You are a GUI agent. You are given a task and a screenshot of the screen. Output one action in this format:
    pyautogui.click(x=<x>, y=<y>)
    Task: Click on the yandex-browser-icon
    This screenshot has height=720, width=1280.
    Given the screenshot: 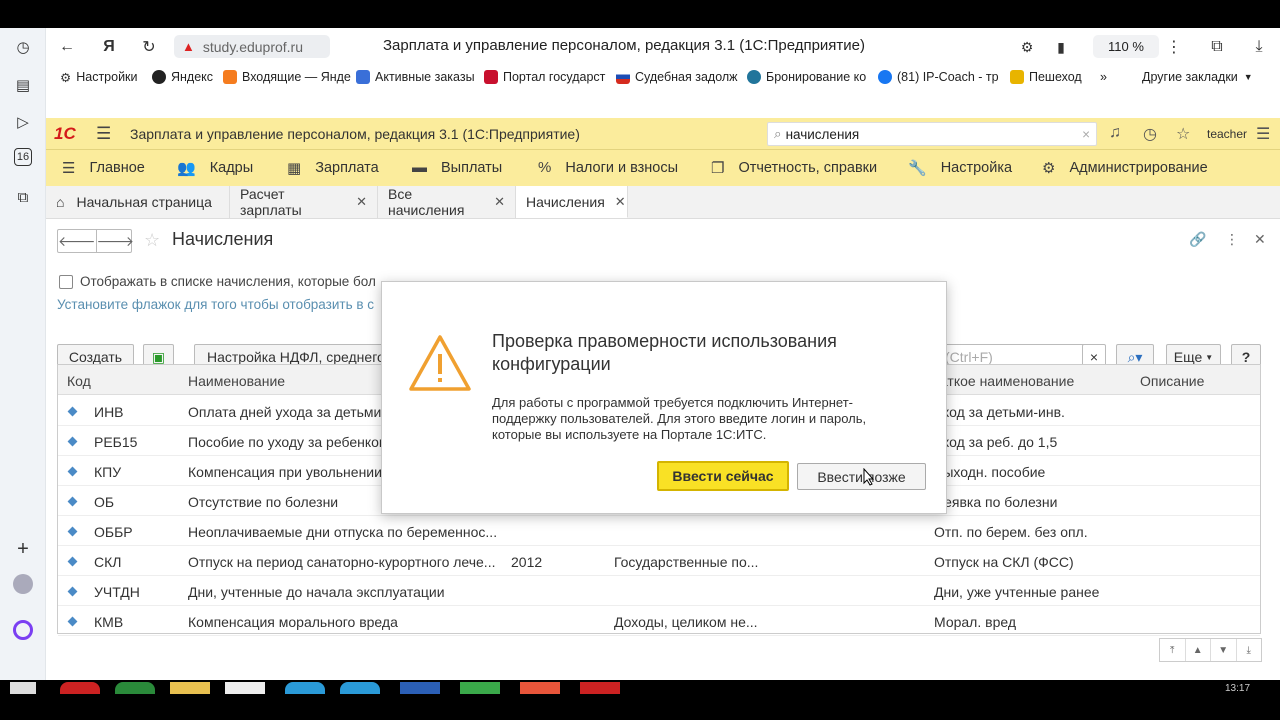 What is the action you would take?
    pyautogui.click(x=245, y=688)
    